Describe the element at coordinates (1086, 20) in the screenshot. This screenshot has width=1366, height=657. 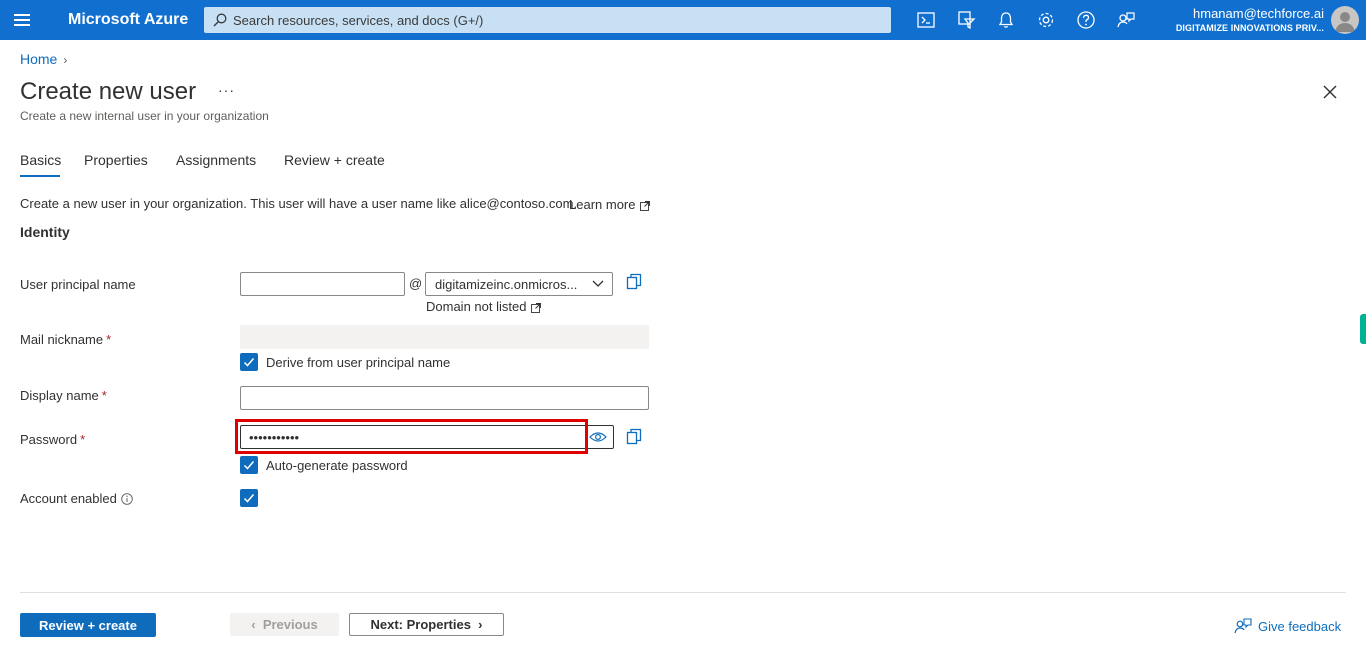
I see `help-icon` at that location.